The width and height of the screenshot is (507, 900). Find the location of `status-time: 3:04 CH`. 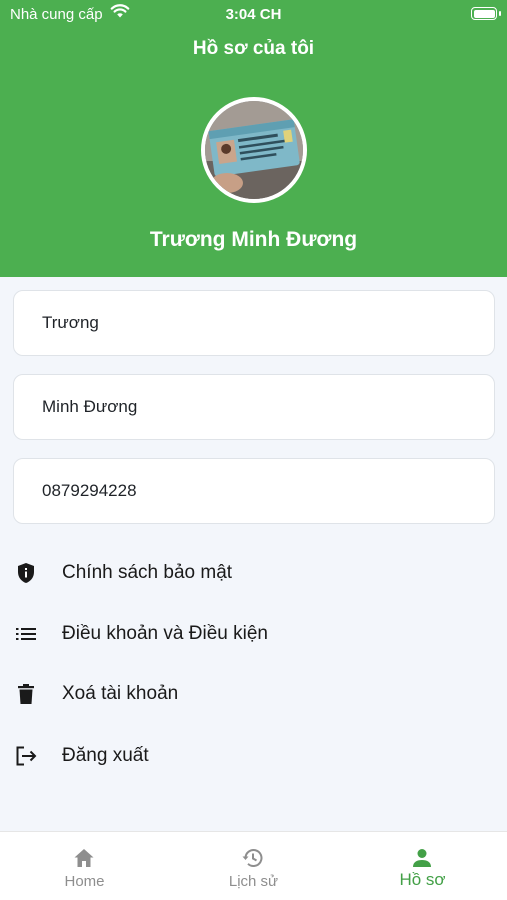

status-time: 3:04 CH is located at coordinates (253, 14).